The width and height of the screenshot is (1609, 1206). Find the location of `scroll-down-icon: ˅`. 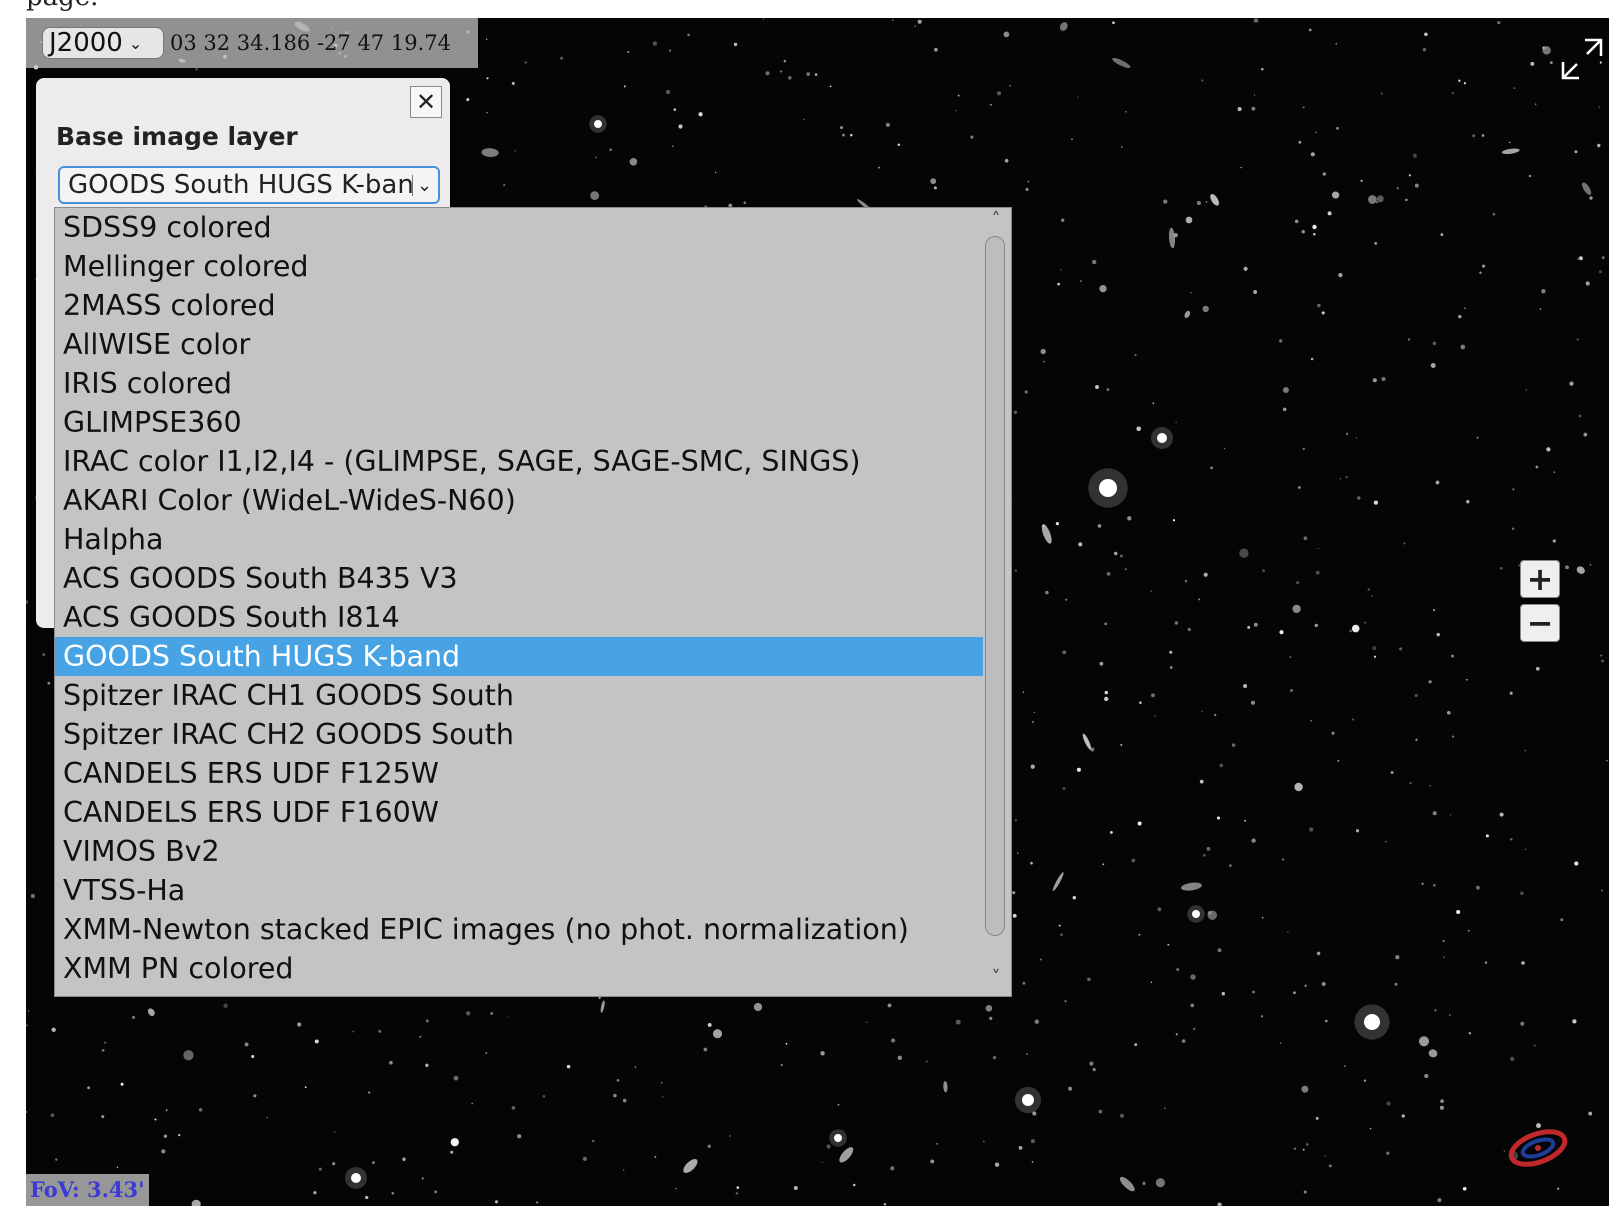

scroll-down-icon: ˅ is located at coordinates (996, 978).